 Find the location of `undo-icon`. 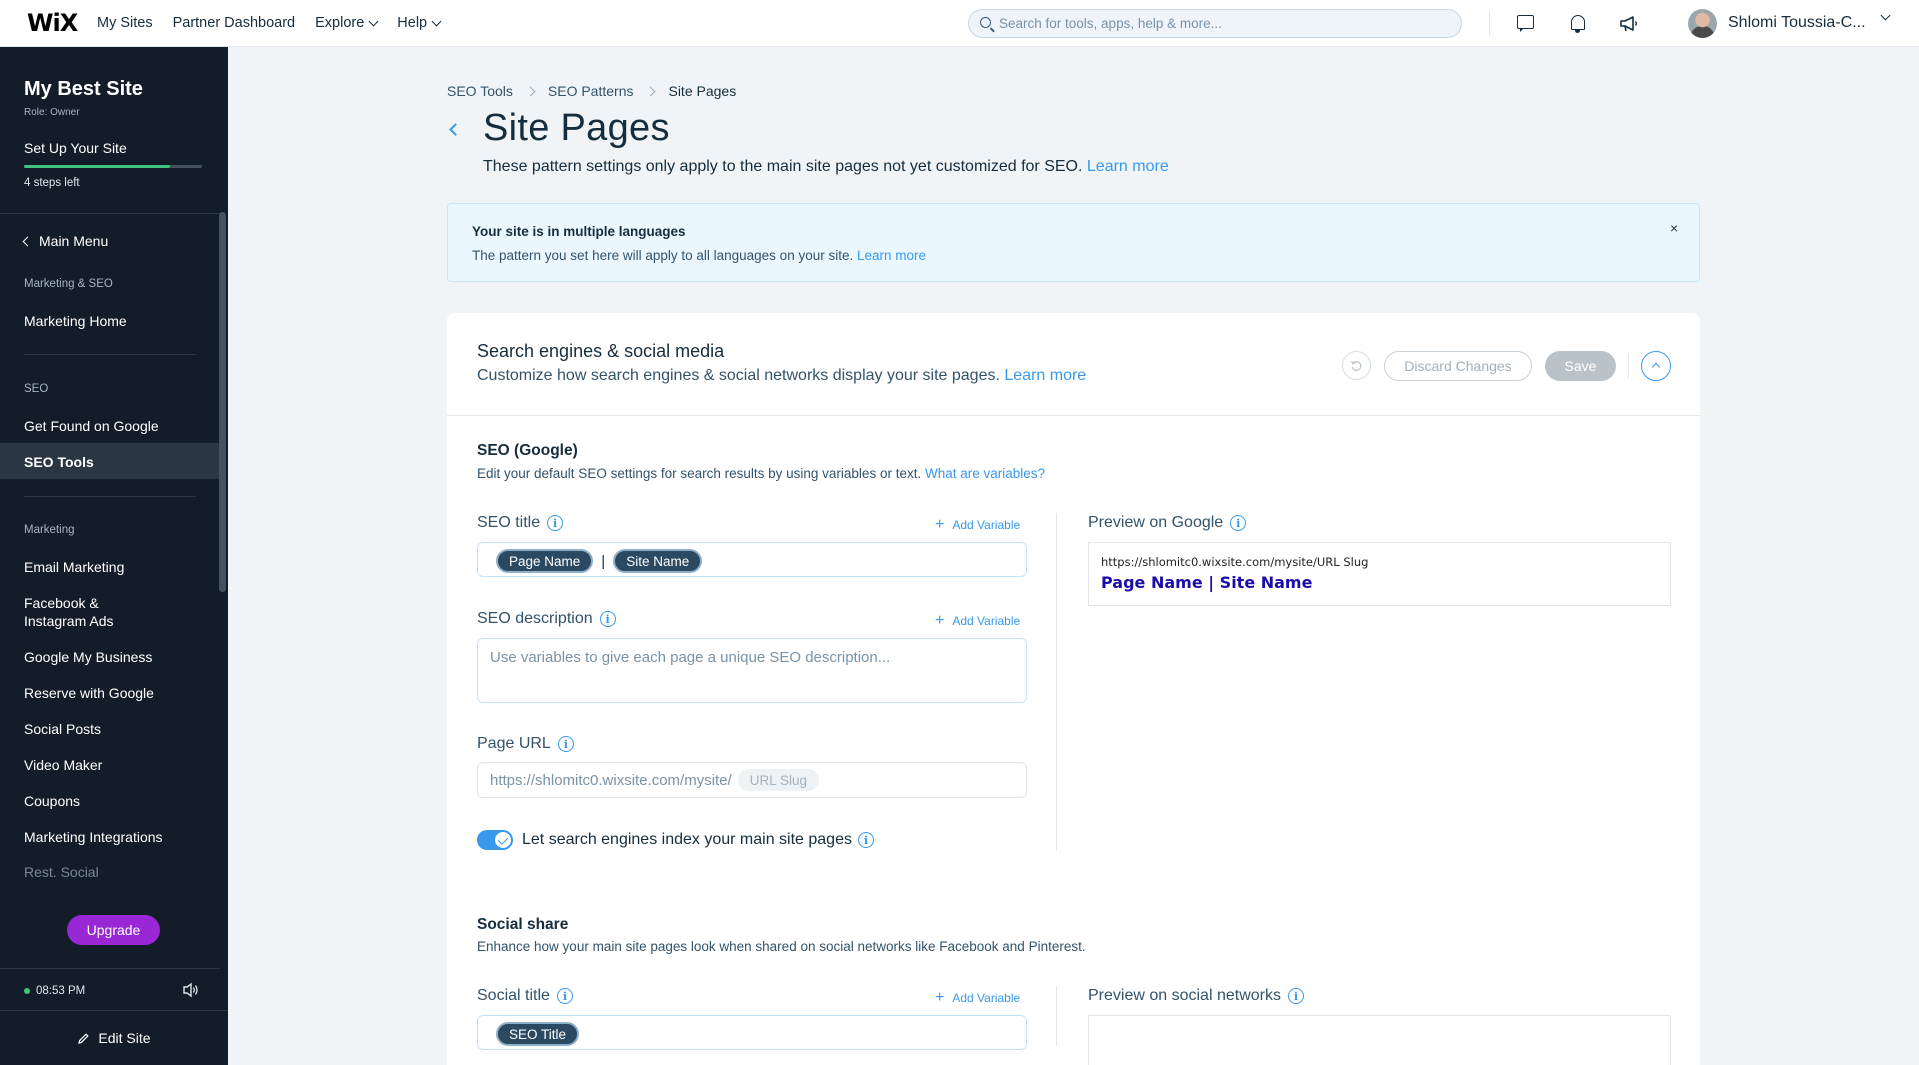

undo-icon is located at coordinates (1356, 365).